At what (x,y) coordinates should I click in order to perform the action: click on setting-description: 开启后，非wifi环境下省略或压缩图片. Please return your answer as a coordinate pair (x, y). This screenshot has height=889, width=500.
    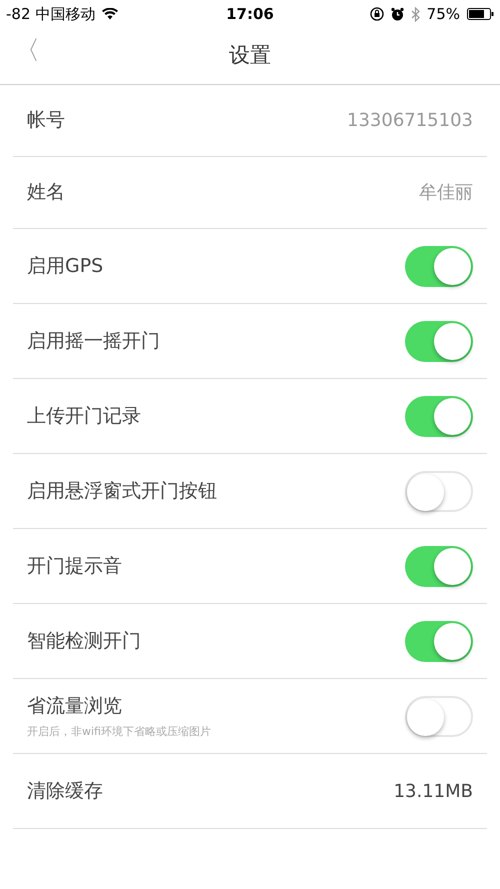
    Looking at the image, I should click on (119, 732).